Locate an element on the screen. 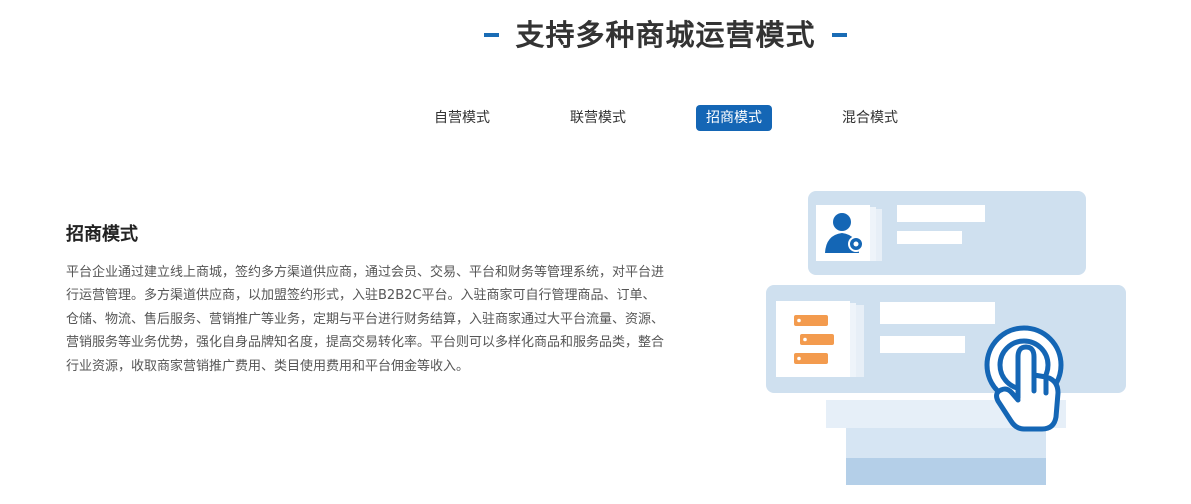 The width and height of the screenshot is (1191, 504). heading-dash-left is located at coordinates (492, 35).